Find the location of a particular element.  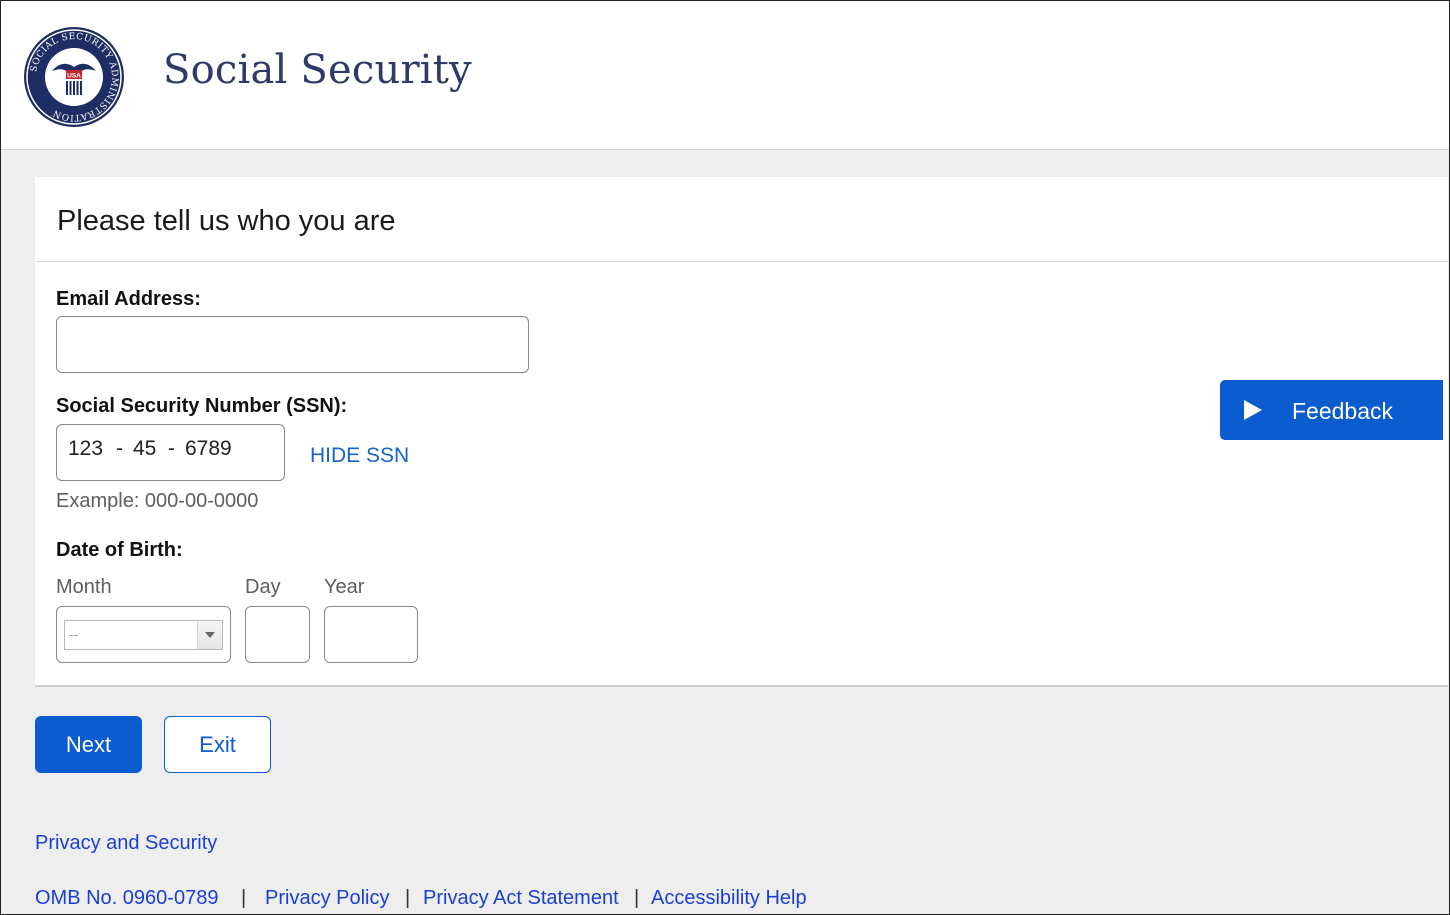

omb-number-link: OMB No. 0960-0789 is located at coordinates (126, 898).